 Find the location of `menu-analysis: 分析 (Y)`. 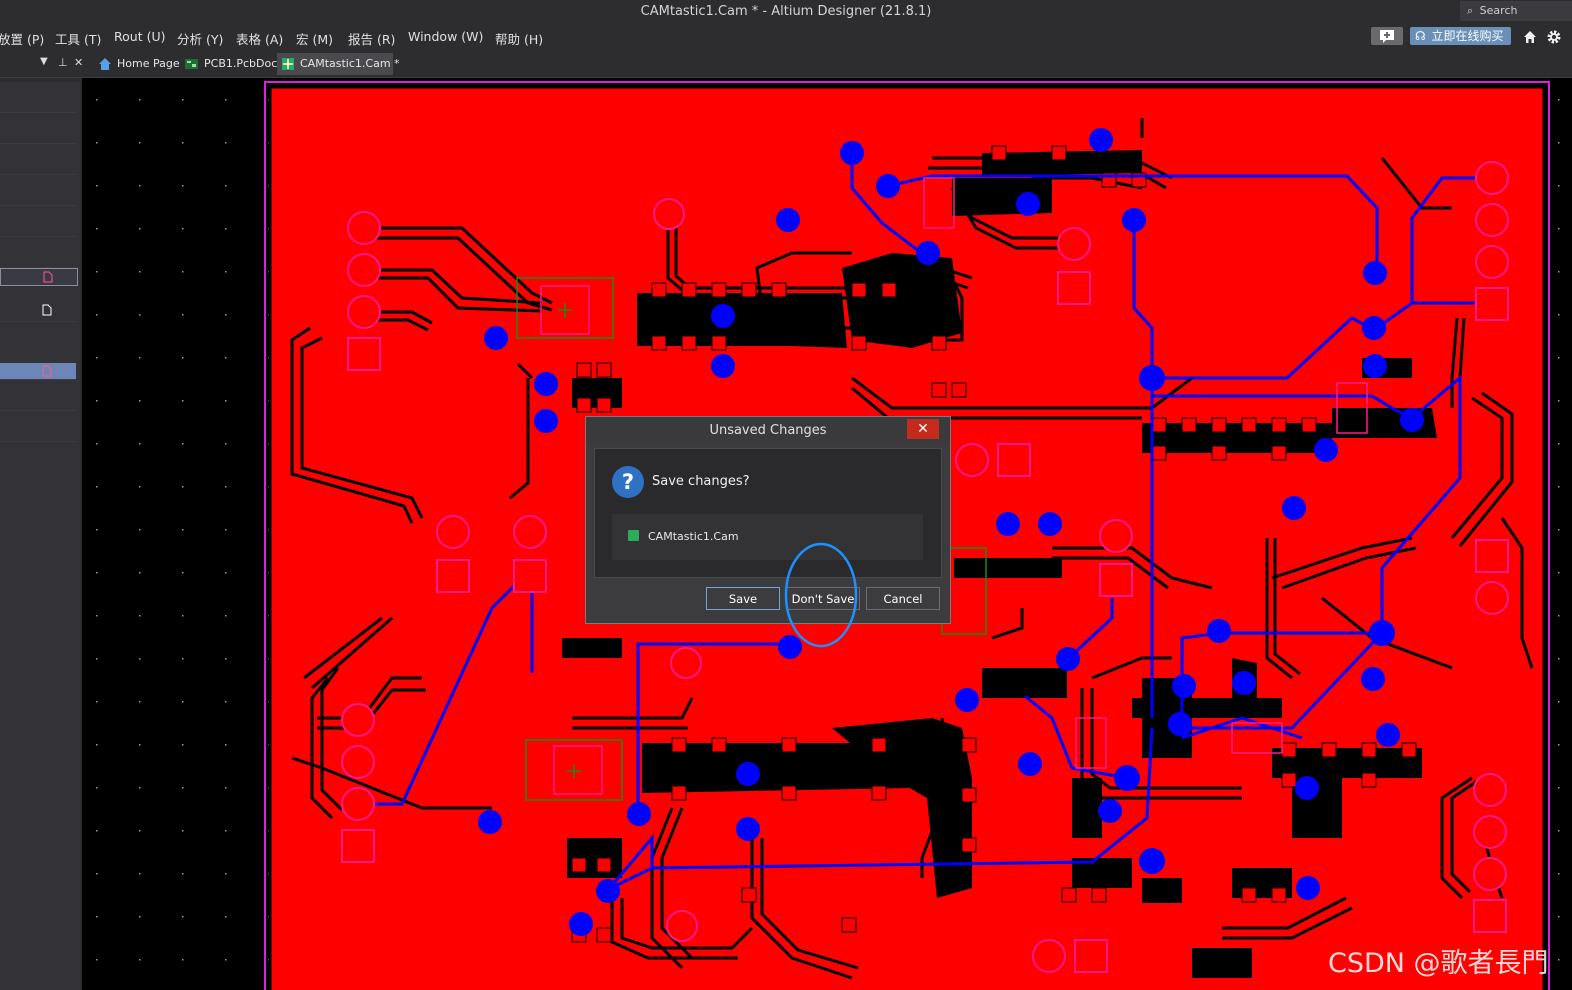

menu-analysis: 分析 (Y) is located at coordinates (200, 38).